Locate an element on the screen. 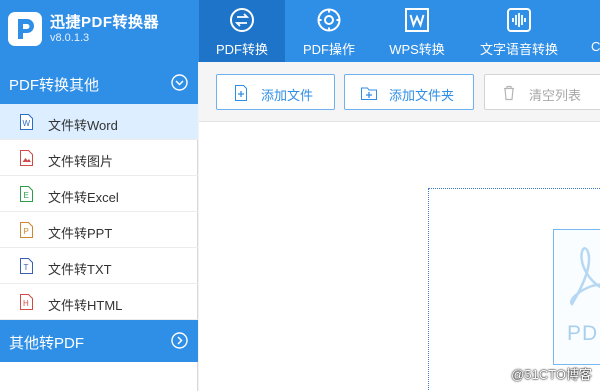  group-label: 其他转PDF is located at coordinates (47, 343).